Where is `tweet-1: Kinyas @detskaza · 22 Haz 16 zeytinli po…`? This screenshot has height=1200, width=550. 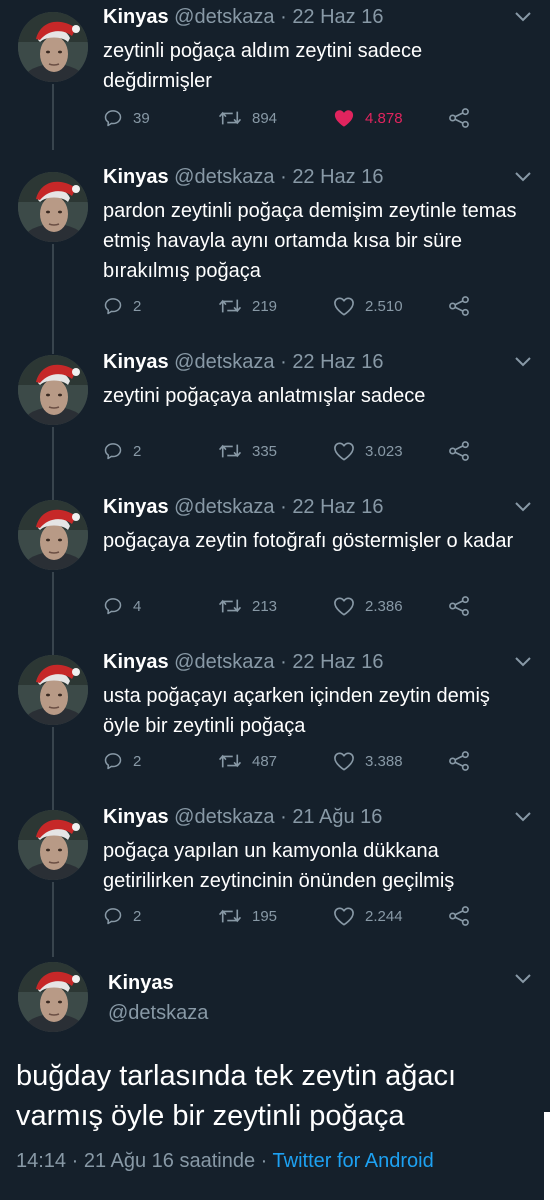 tweet-1: Kinyas @detskaza · 22 Haz 16 zeytinli po… is located at coordinates (275, 75).